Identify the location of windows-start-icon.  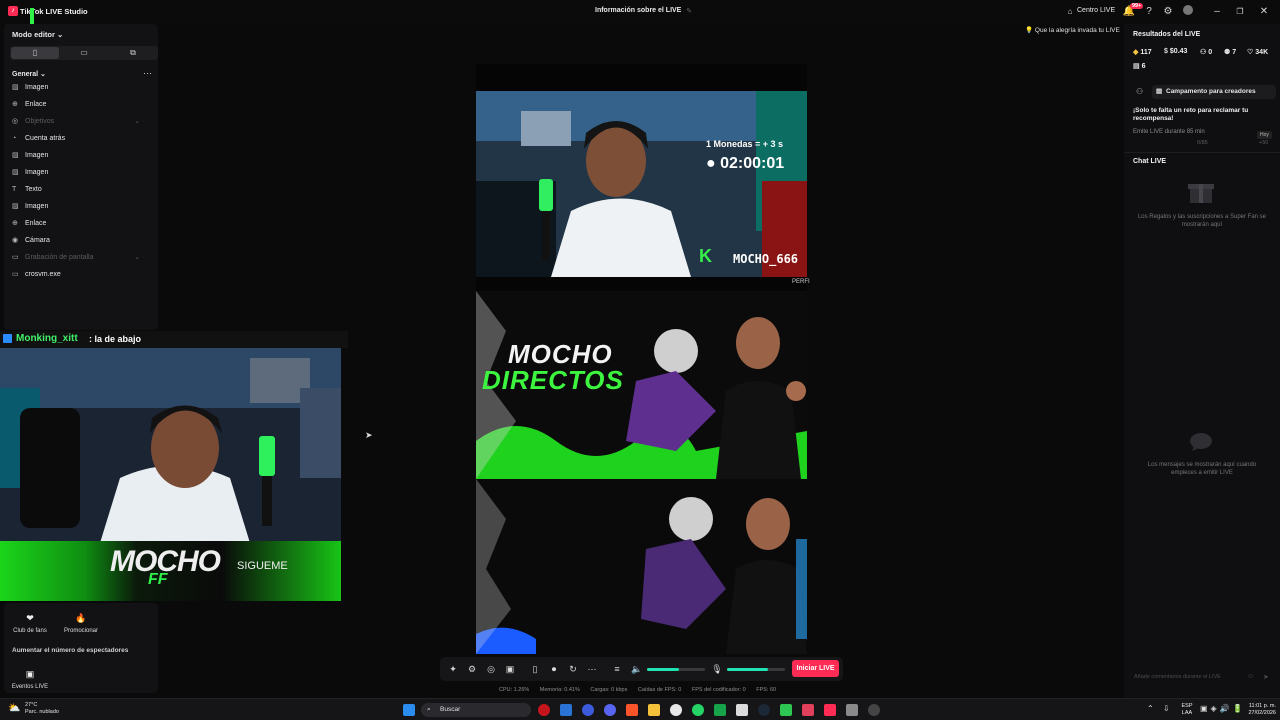
(409, 710).